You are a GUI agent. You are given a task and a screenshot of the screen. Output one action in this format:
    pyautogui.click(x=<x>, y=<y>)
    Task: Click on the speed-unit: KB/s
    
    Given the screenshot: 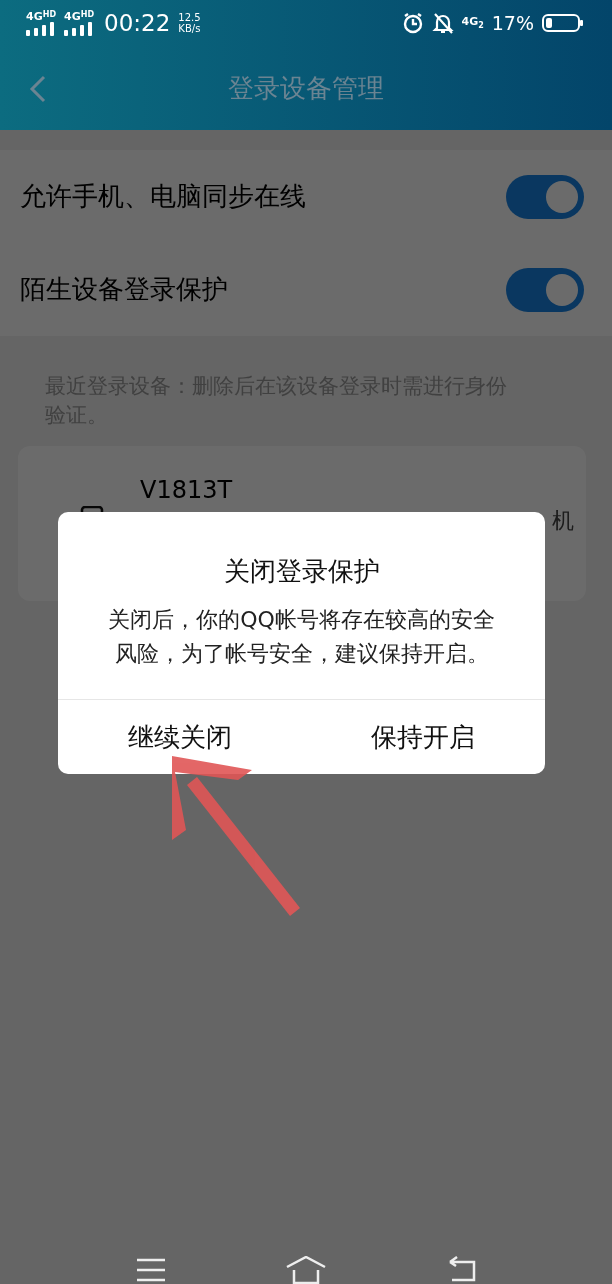 What is the action you would take?
    pyautogui.click(x=189, y=28)
    